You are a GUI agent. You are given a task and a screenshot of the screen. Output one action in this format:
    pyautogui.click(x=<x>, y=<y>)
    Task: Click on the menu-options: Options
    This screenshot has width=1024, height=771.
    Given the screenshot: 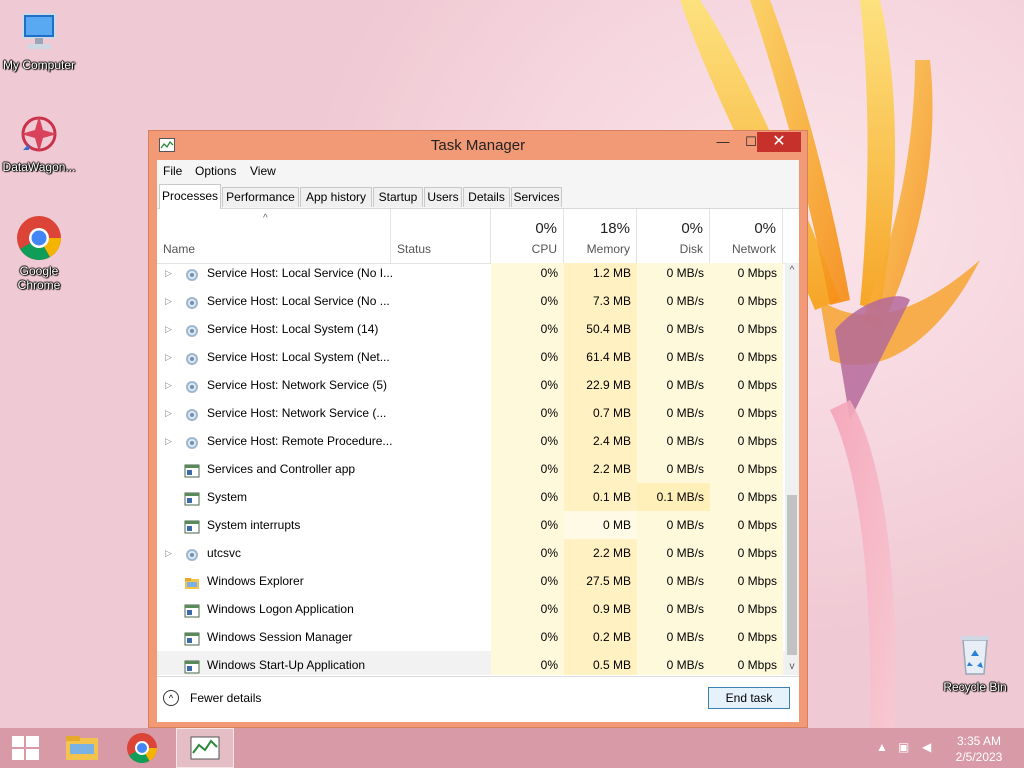 What is the action you would take?
    pyautogui.click(x=215, y=171)
    